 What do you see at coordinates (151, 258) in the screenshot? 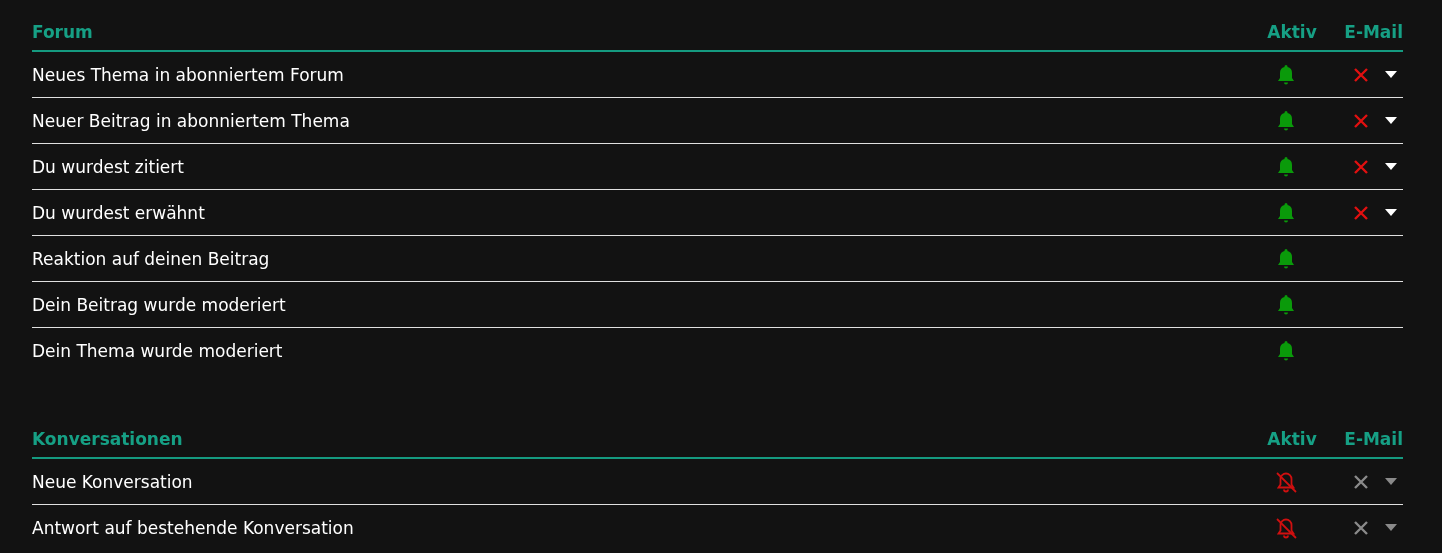
I see `notification-label: Reaktion auf deinen Beitrag` at bounding box center [151, 258].